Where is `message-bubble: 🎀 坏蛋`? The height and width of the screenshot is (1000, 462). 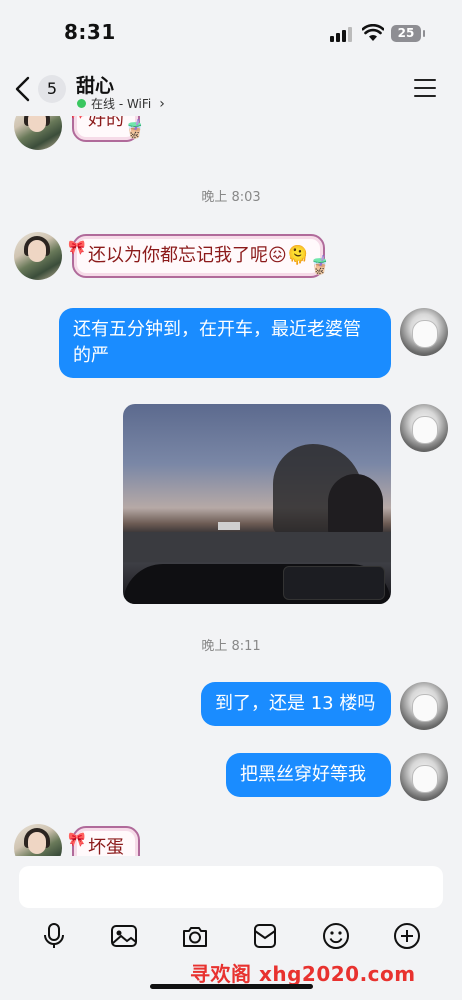 message-bubble: 🎀 坏蛋 is located at coordinates (104, 841).